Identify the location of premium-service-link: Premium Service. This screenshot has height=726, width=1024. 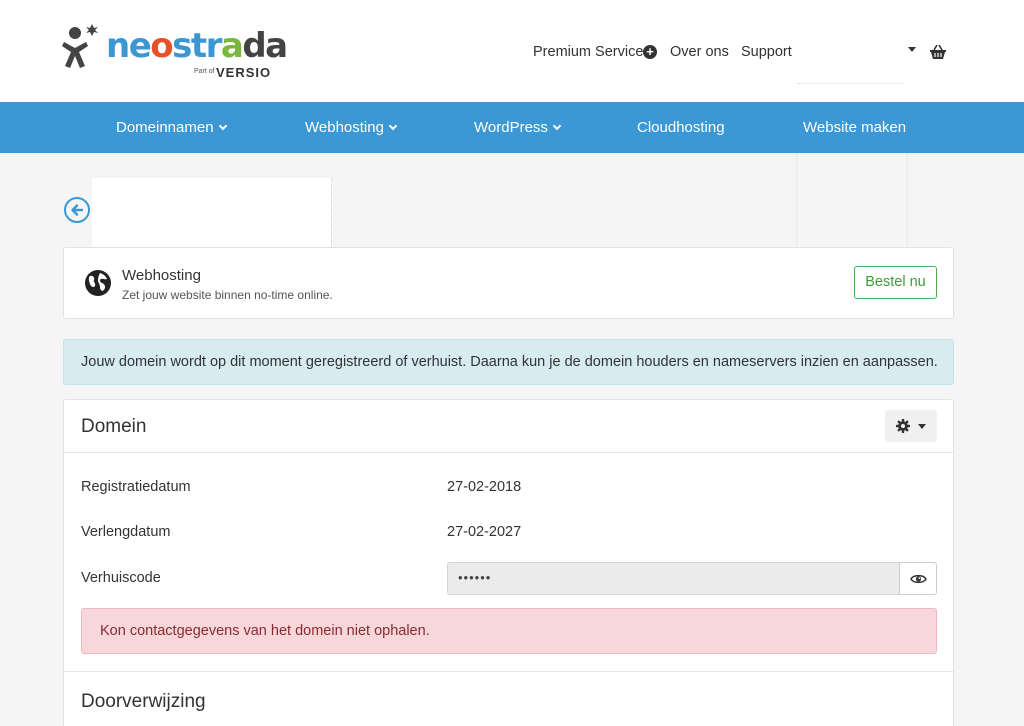
(588, 52).